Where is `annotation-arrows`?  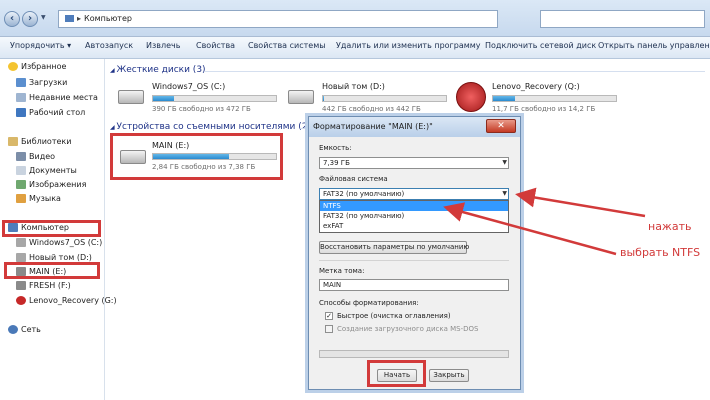 annotation-arrows is located at coordinates (544, 221).